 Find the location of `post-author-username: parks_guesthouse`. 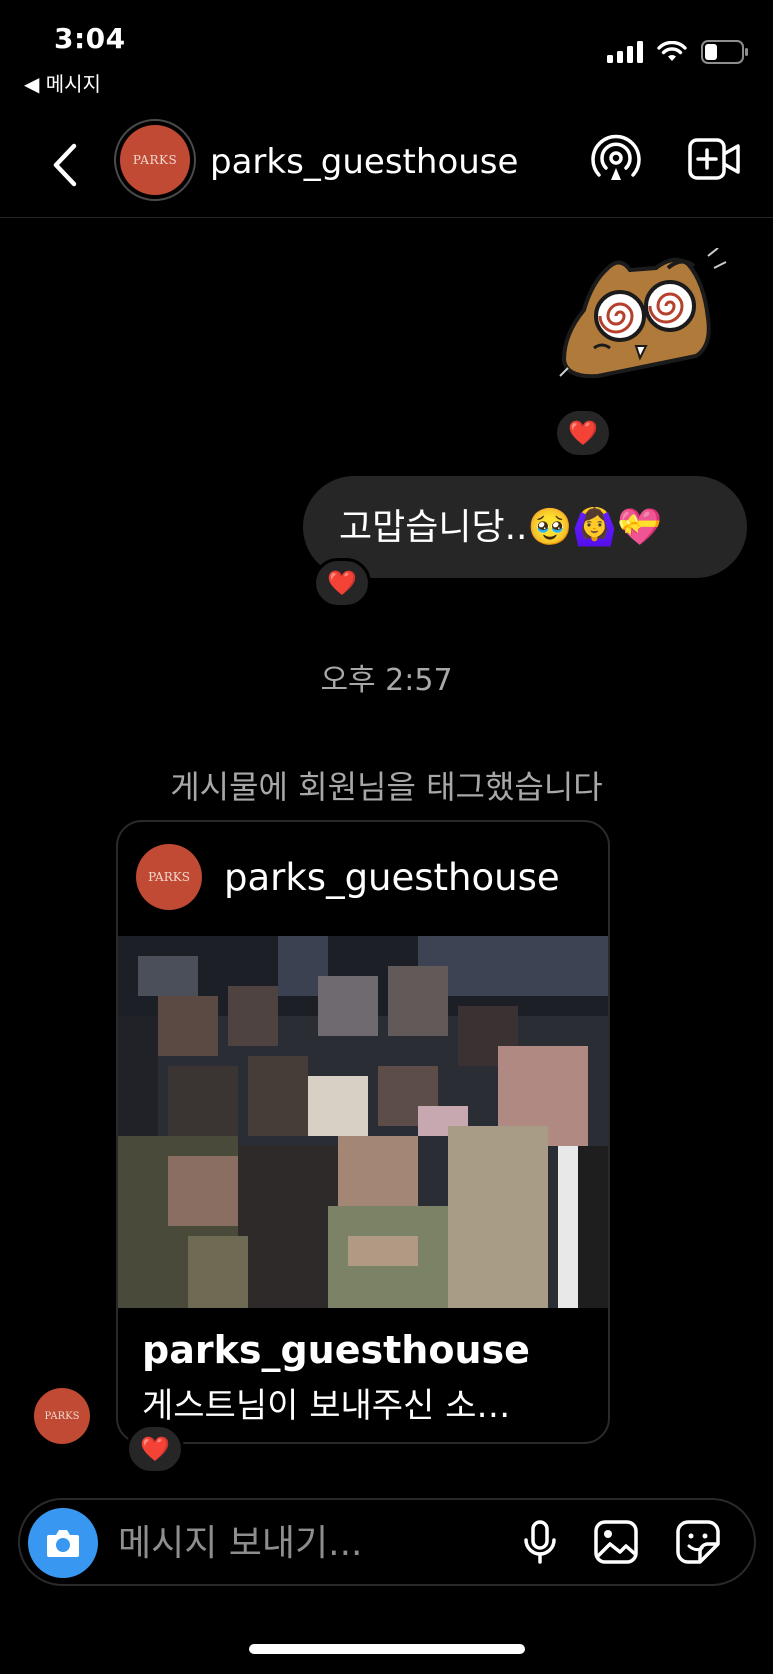

post-author-username: parks_guesthouse is located at coordinates (392, 877).